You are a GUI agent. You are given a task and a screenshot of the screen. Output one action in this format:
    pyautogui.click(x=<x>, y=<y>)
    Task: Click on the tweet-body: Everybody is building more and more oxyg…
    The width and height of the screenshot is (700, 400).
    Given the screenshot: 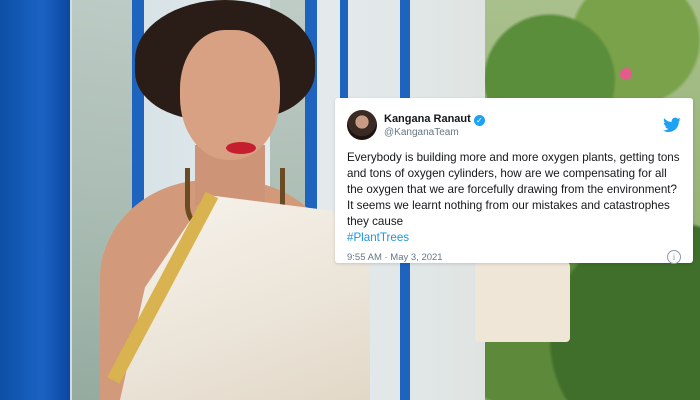 What is the action you would take?
    pyautogui.click(x=514, y=198)
    